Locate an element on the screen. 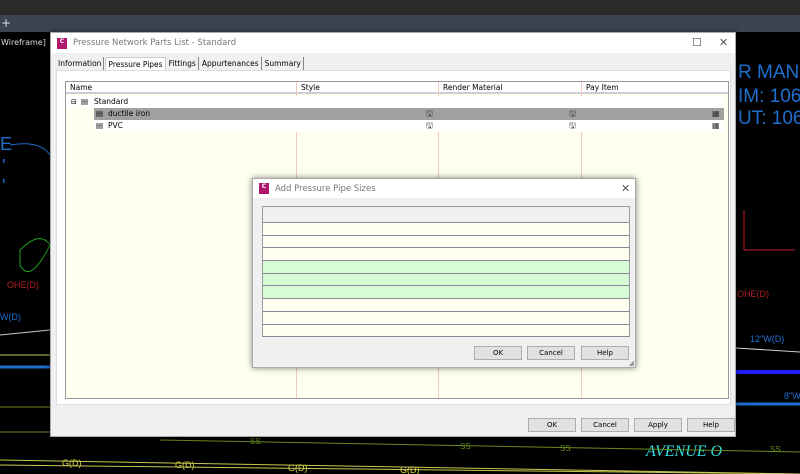 The width and height of the screenshot is (800, 474). tree-row-standard: ⊟ ▤ Standard is located at coordinates (395, 102).